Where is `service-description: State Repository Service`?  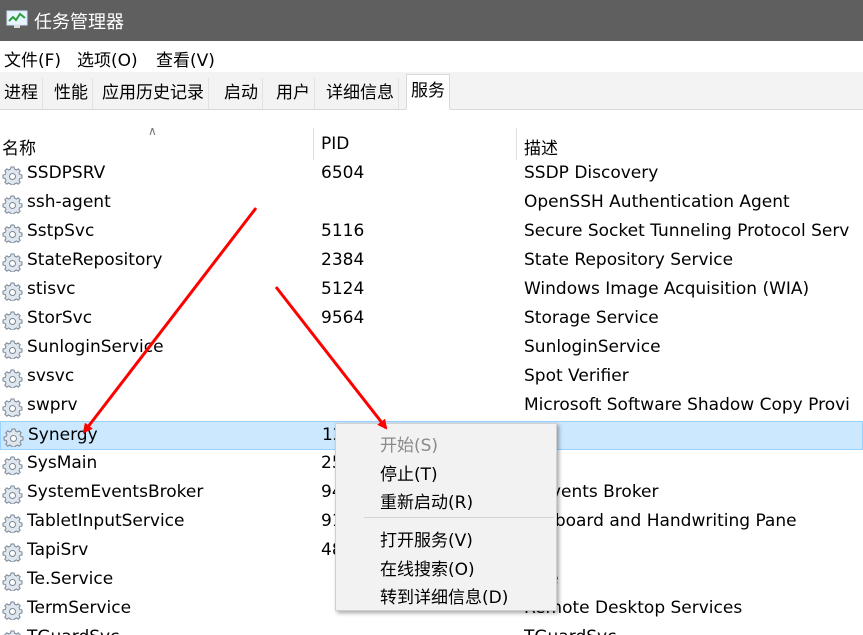
service-description: State Repository Service is located at coordinates (629, 260).